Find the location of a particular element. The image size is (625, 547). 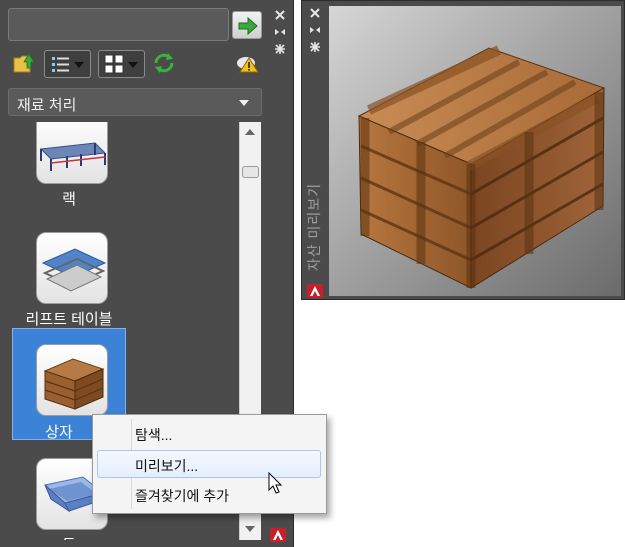

cloud-status-button is located at coordinates (248, 64).